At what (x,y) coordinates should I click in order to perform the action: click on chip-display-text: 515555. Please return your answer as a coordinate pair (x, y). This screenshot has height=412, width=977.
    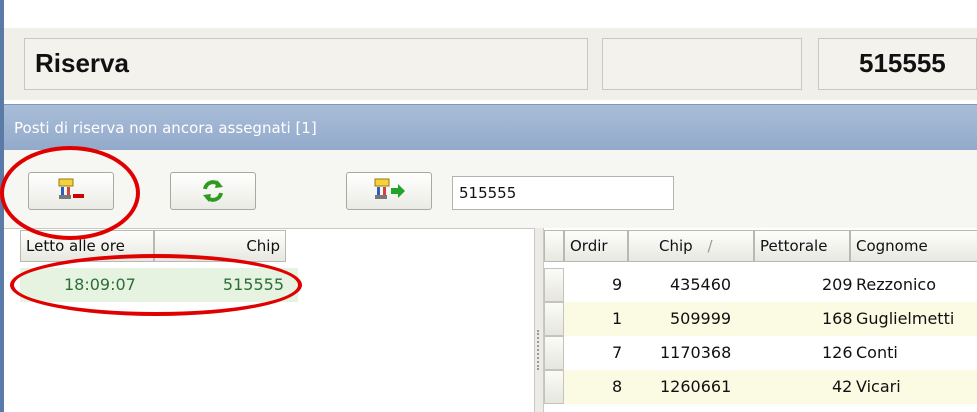
    Looking at the image, I should click on (902, 63).